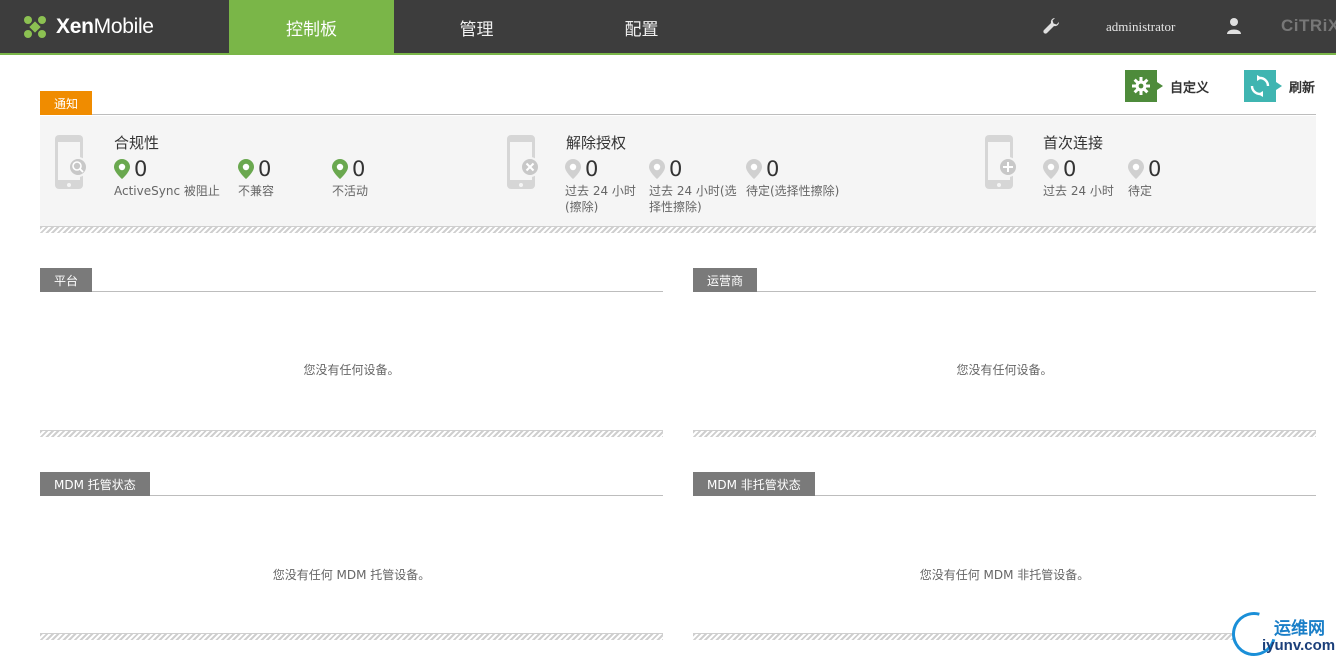  What do you see at coordinates (1004, 280) in the screenshot?
I see `carrier-header: 运营商` at bounding box center [1004, 280].